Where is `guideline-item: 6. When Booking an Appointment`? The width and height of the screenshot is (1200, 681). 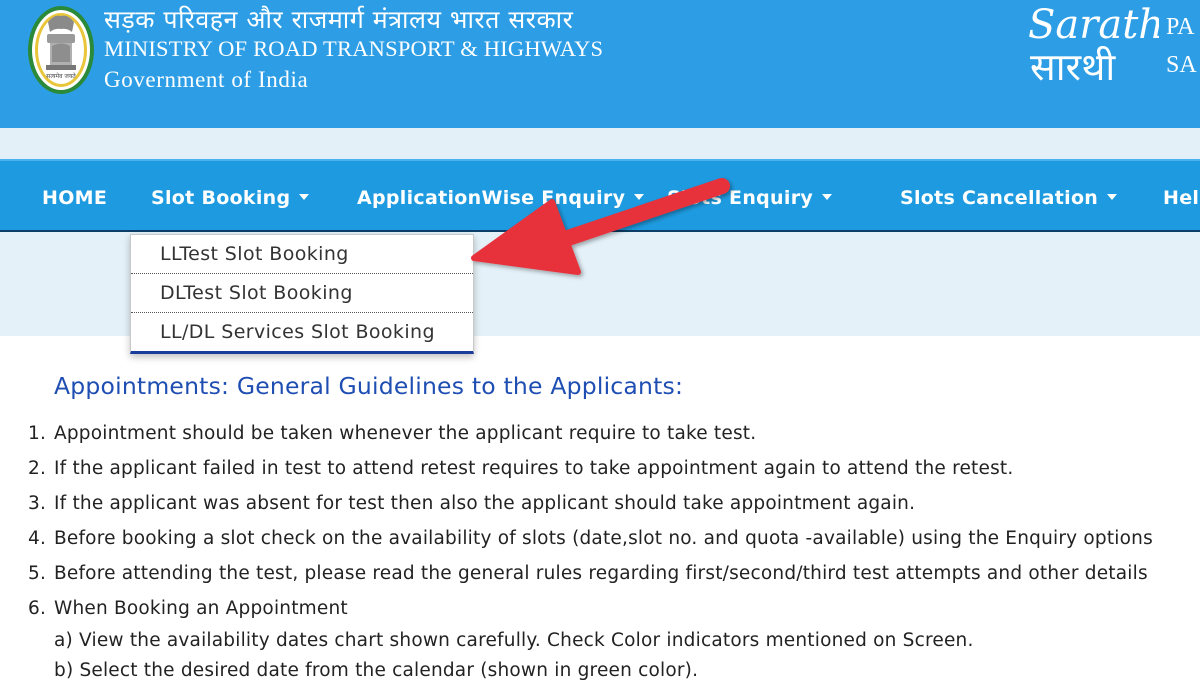 guideline-item: 6. When Booking an Appointment is located at coordinates (188, 608).